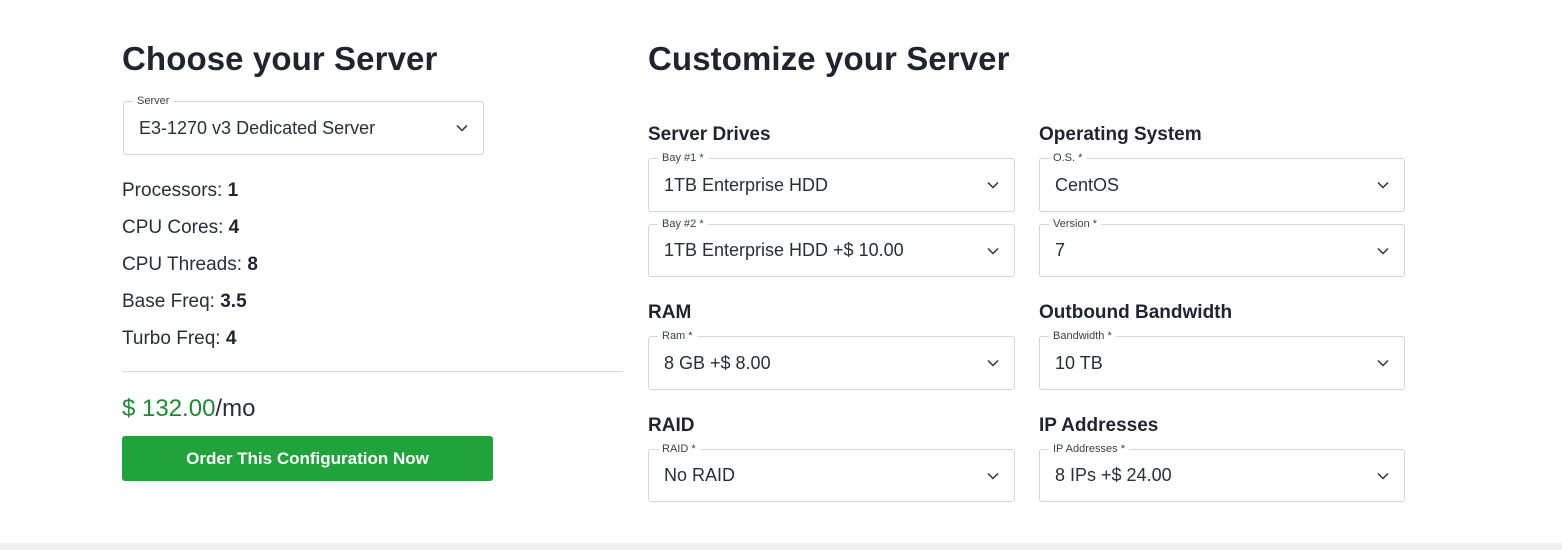  I want to click on os-version-select: Version * 7, so click(1222, 247).